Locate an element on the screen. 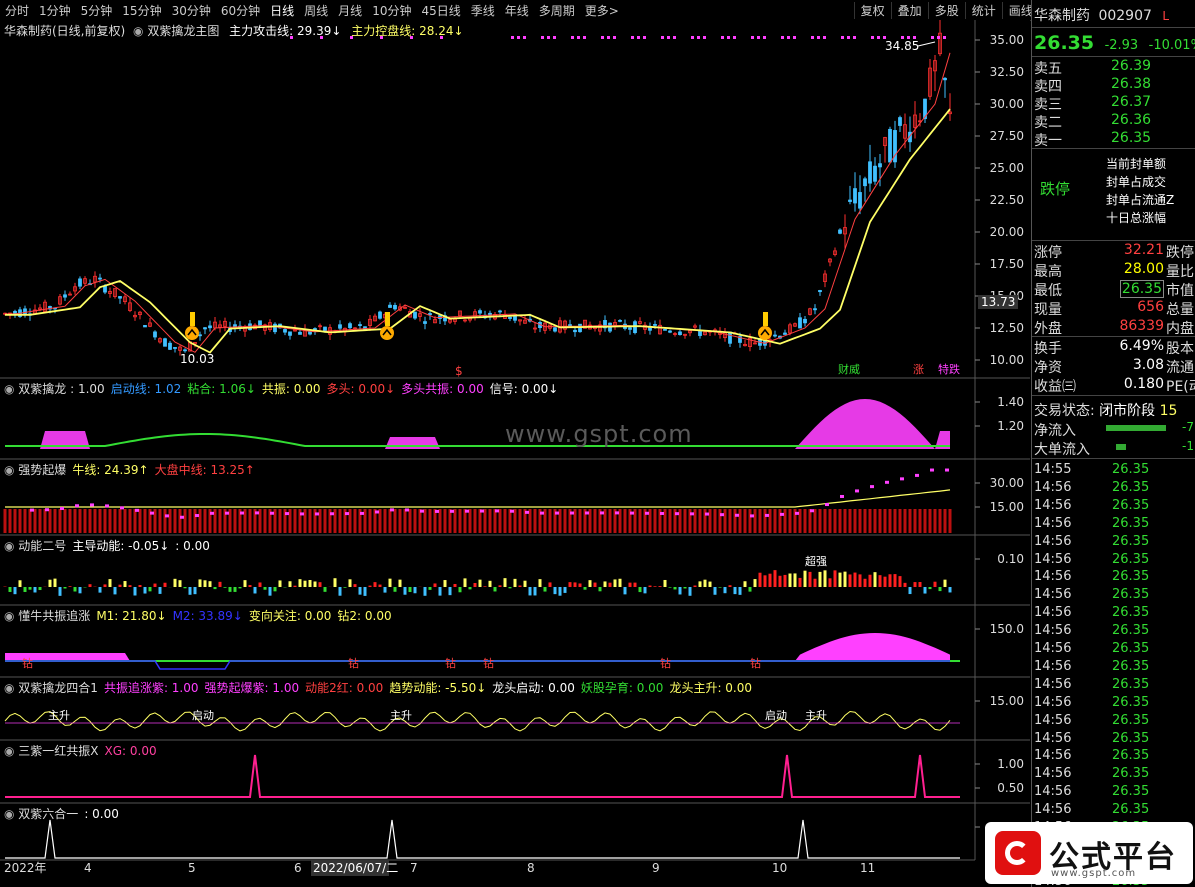  bottom-marker: 财威 is located at coordinates (849, 369).